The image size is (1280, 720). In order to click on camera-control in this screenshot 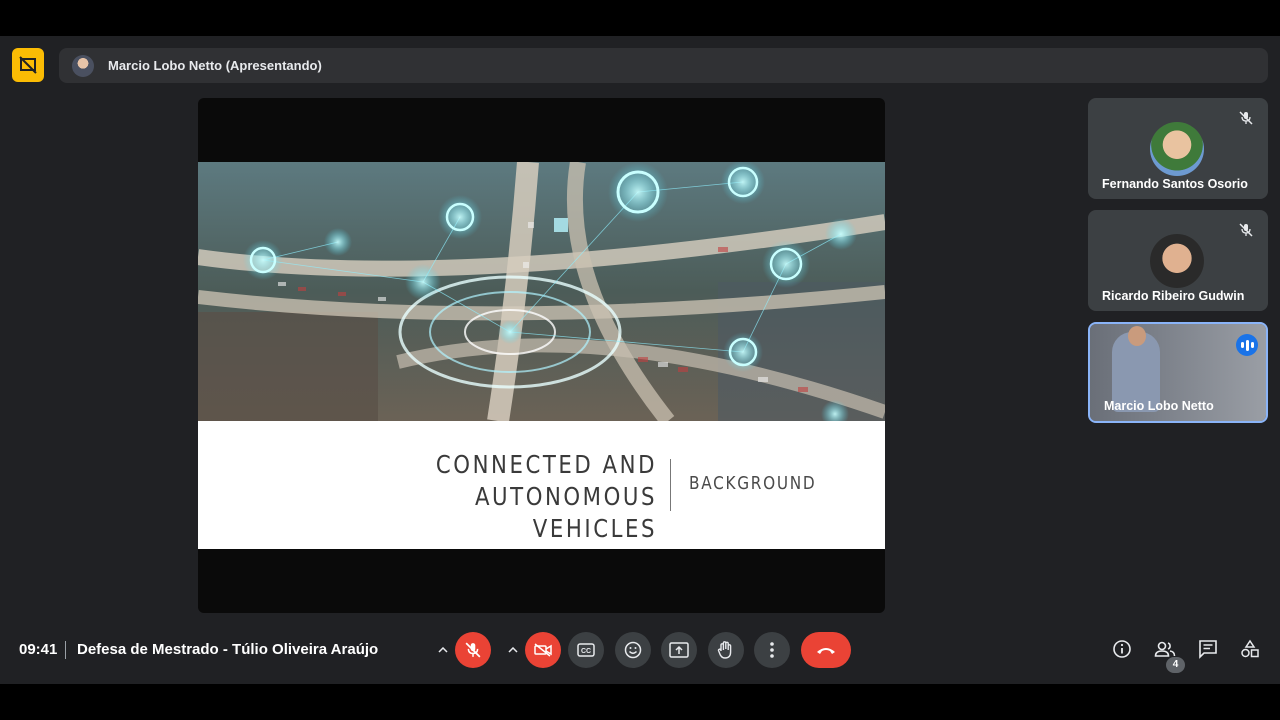, I will do `click(531, 650)`.